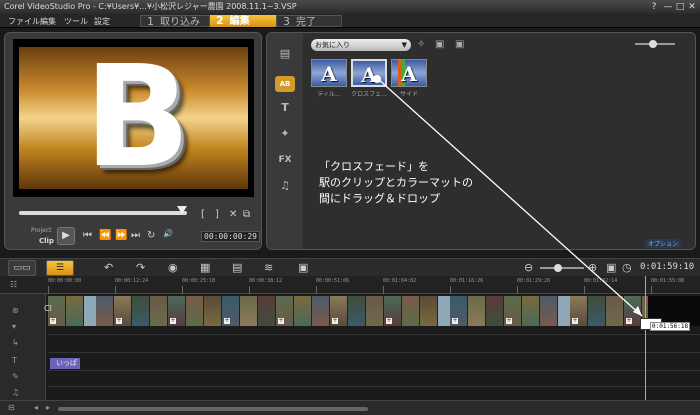 The width and height of the screenshot is (700, 415). What do you see at coordinates (60, 268) in the screenshot?
I see `timeline-view-button: ☰` at bounding box center [60, 268].